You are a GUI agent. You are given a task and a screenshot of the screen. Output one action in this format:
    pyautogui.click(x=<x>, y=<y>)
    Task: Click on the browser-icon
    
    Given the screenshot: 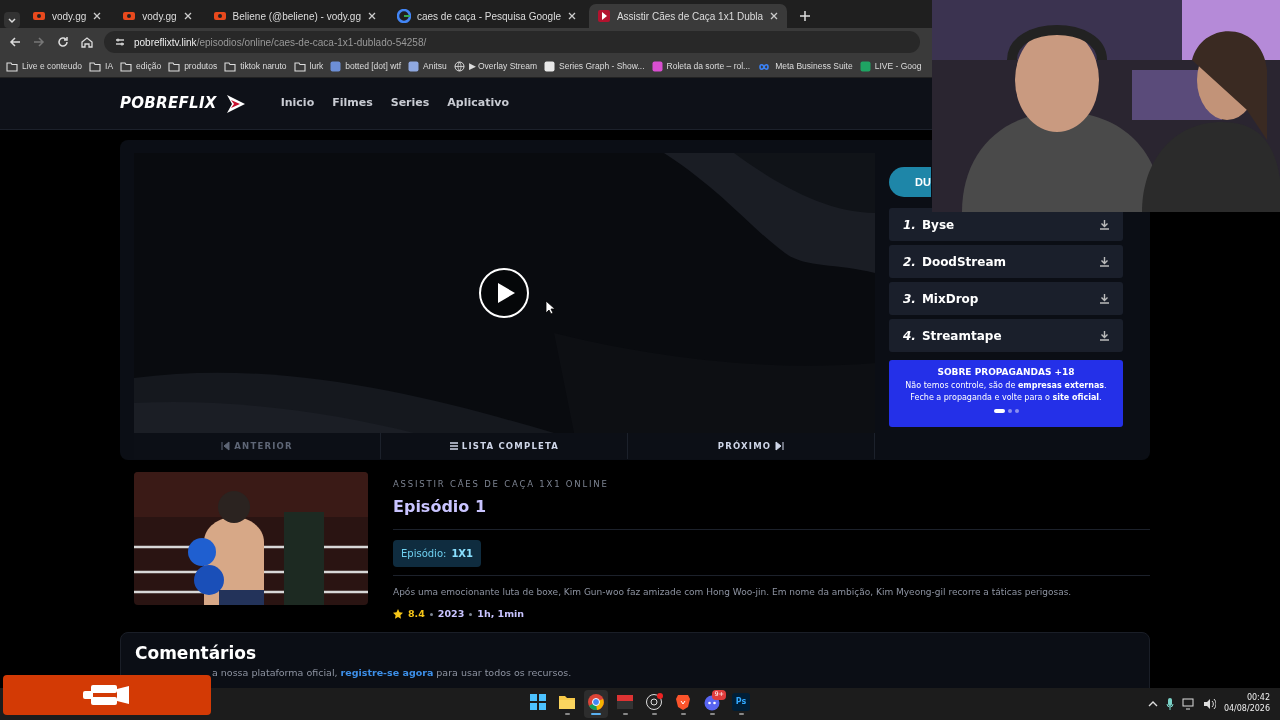 What is the action you would take?
    pyautogui.click(x=596, y=702)
    